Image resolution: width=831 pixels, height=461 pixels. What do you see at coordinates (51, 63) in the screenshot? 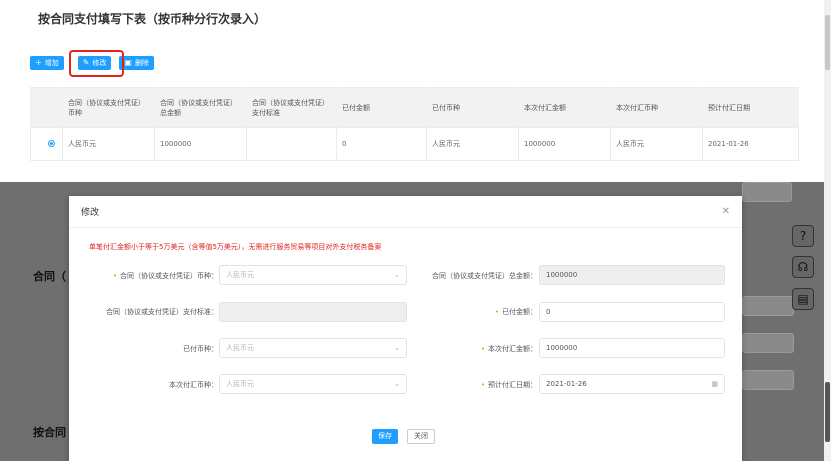
I see `add-label: 增加` at bounding box center [51, 63].